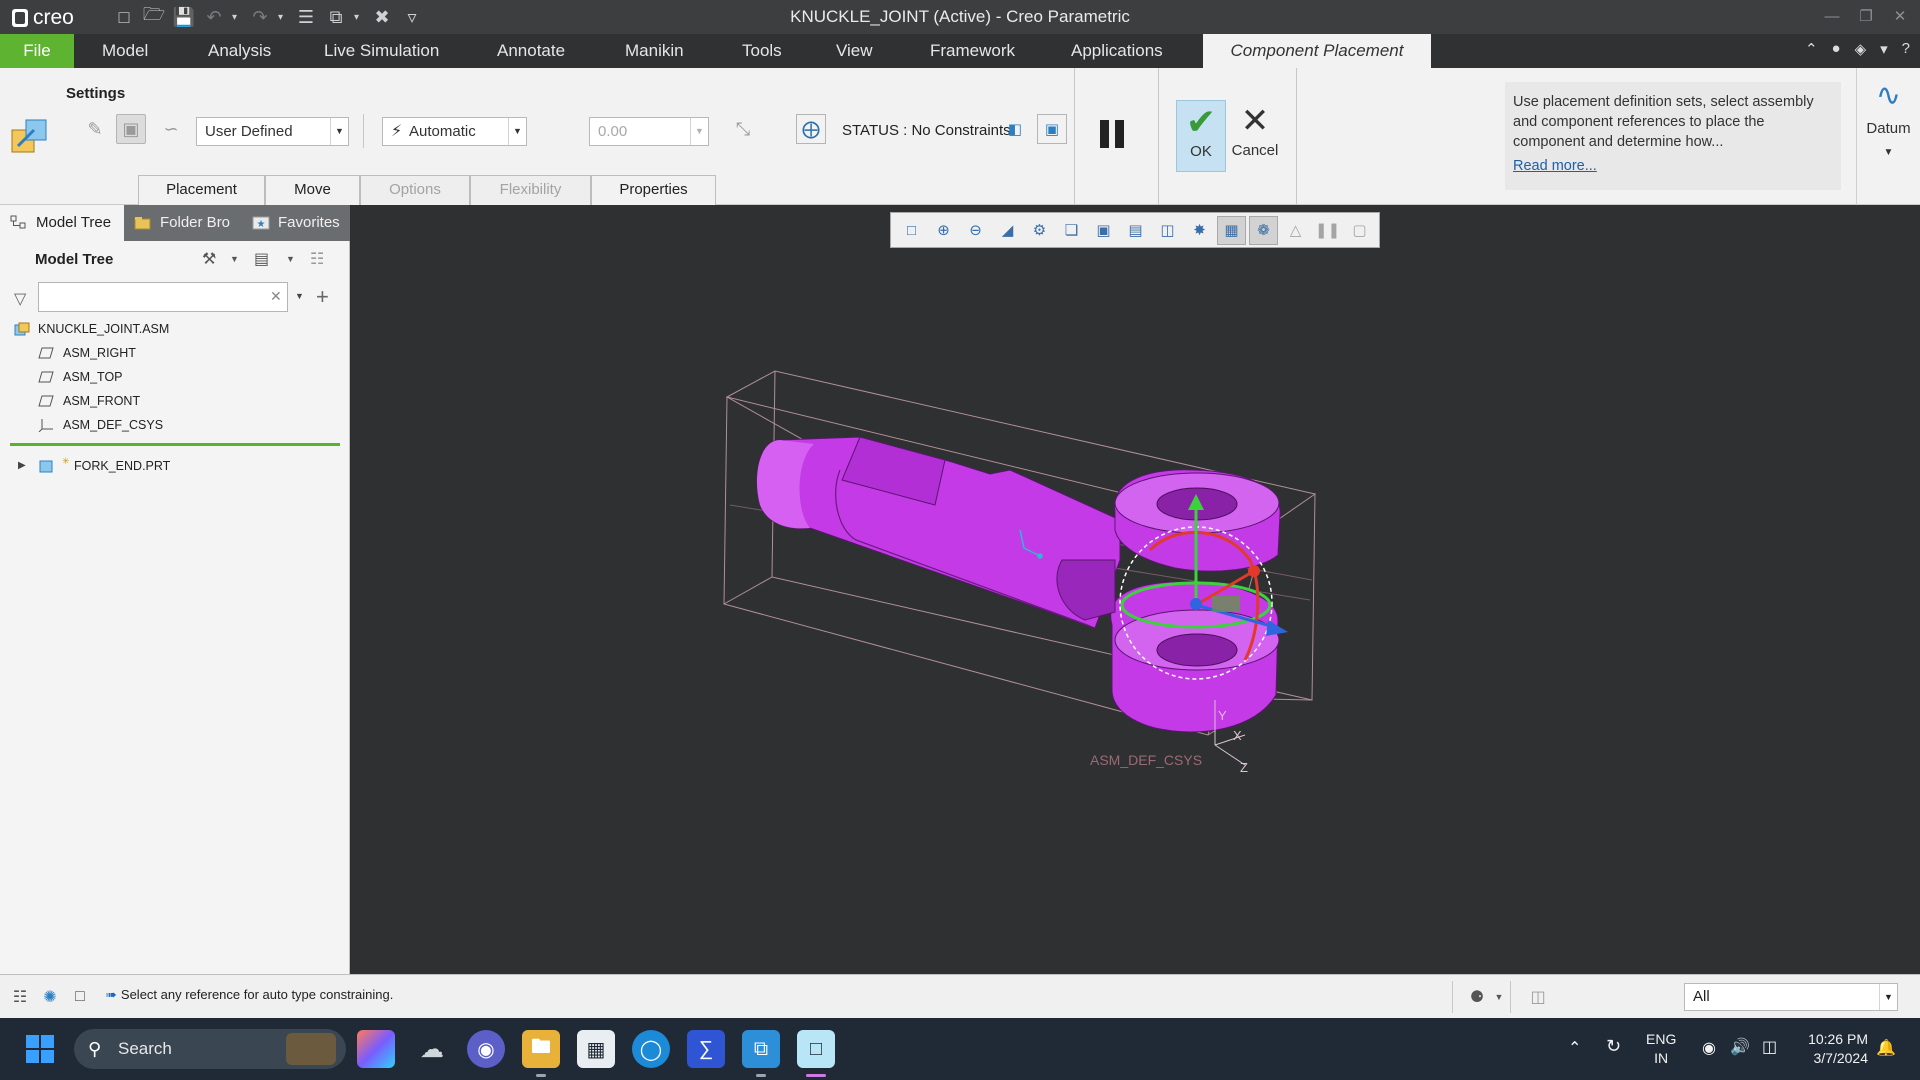 This screenshot has width=1920, height=1080. Describe the element at coordinates (183, 223) in the screenshot. I see `tab-folder-browser: Folder Bro` at that location.